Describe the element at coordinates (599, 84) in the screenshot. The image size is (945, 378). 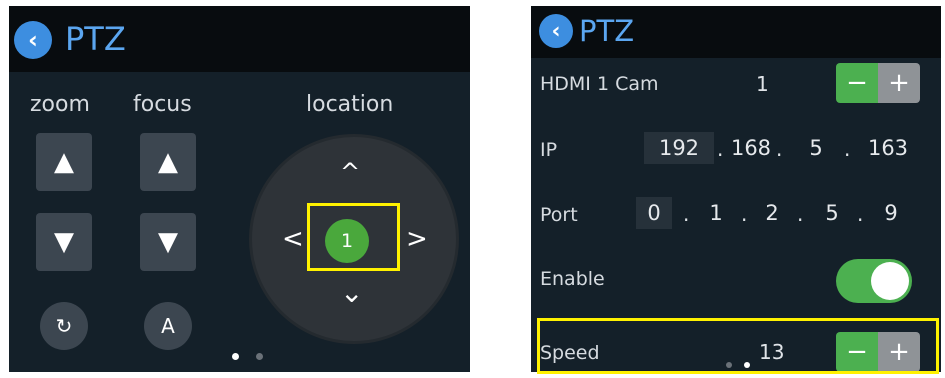
I see `hdmi-cam-label: HDMI 1 Cam` at that location.